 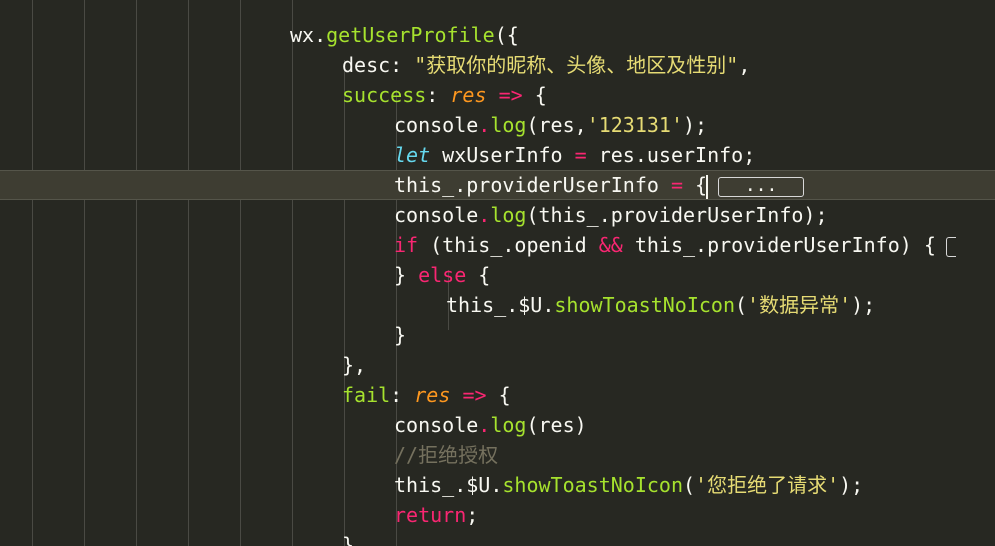 What do you see at coordinates (799, 305) in the screenshot?
I see `code-token: '数据异常'` at bounding box center [799, 305].